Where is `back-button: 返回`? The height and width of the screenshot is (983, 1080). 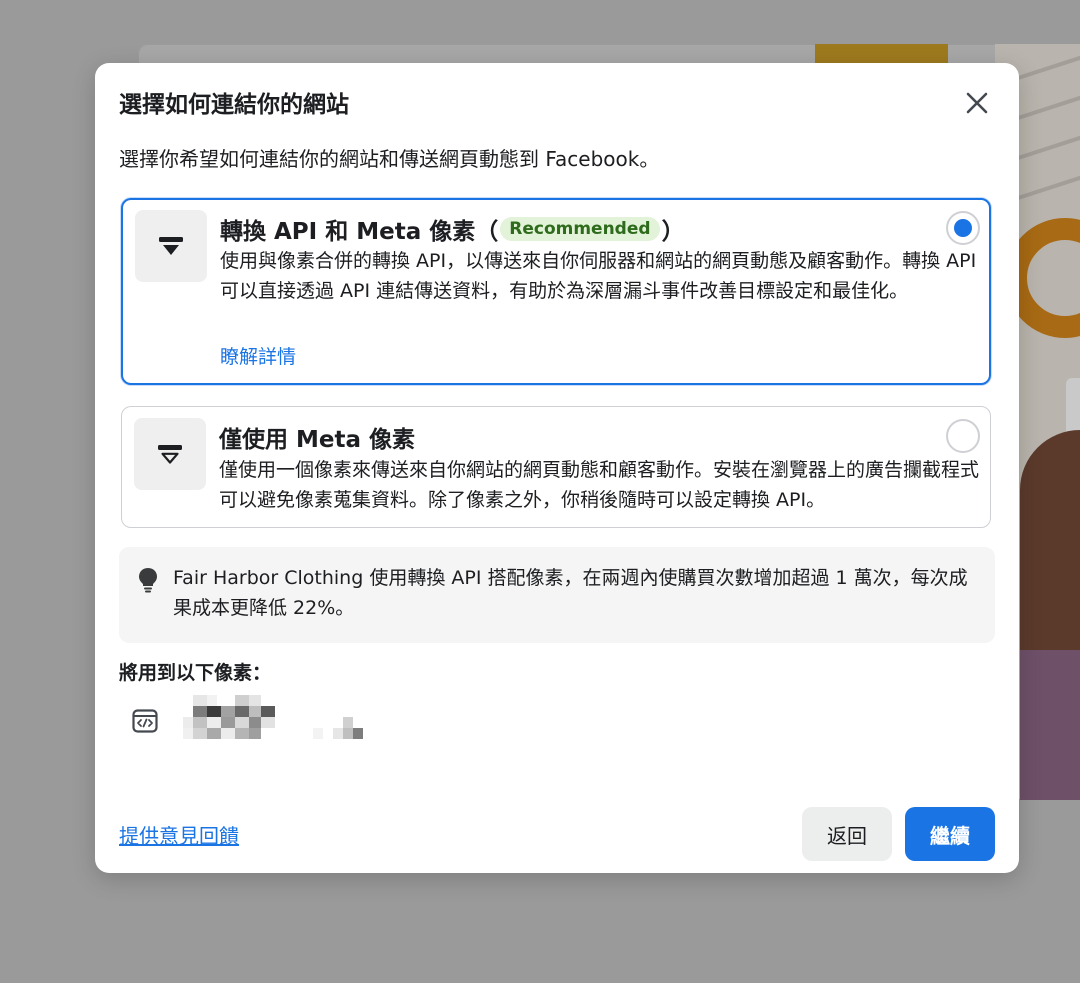 back-button: 返回 is located at coordinates (847, 834).